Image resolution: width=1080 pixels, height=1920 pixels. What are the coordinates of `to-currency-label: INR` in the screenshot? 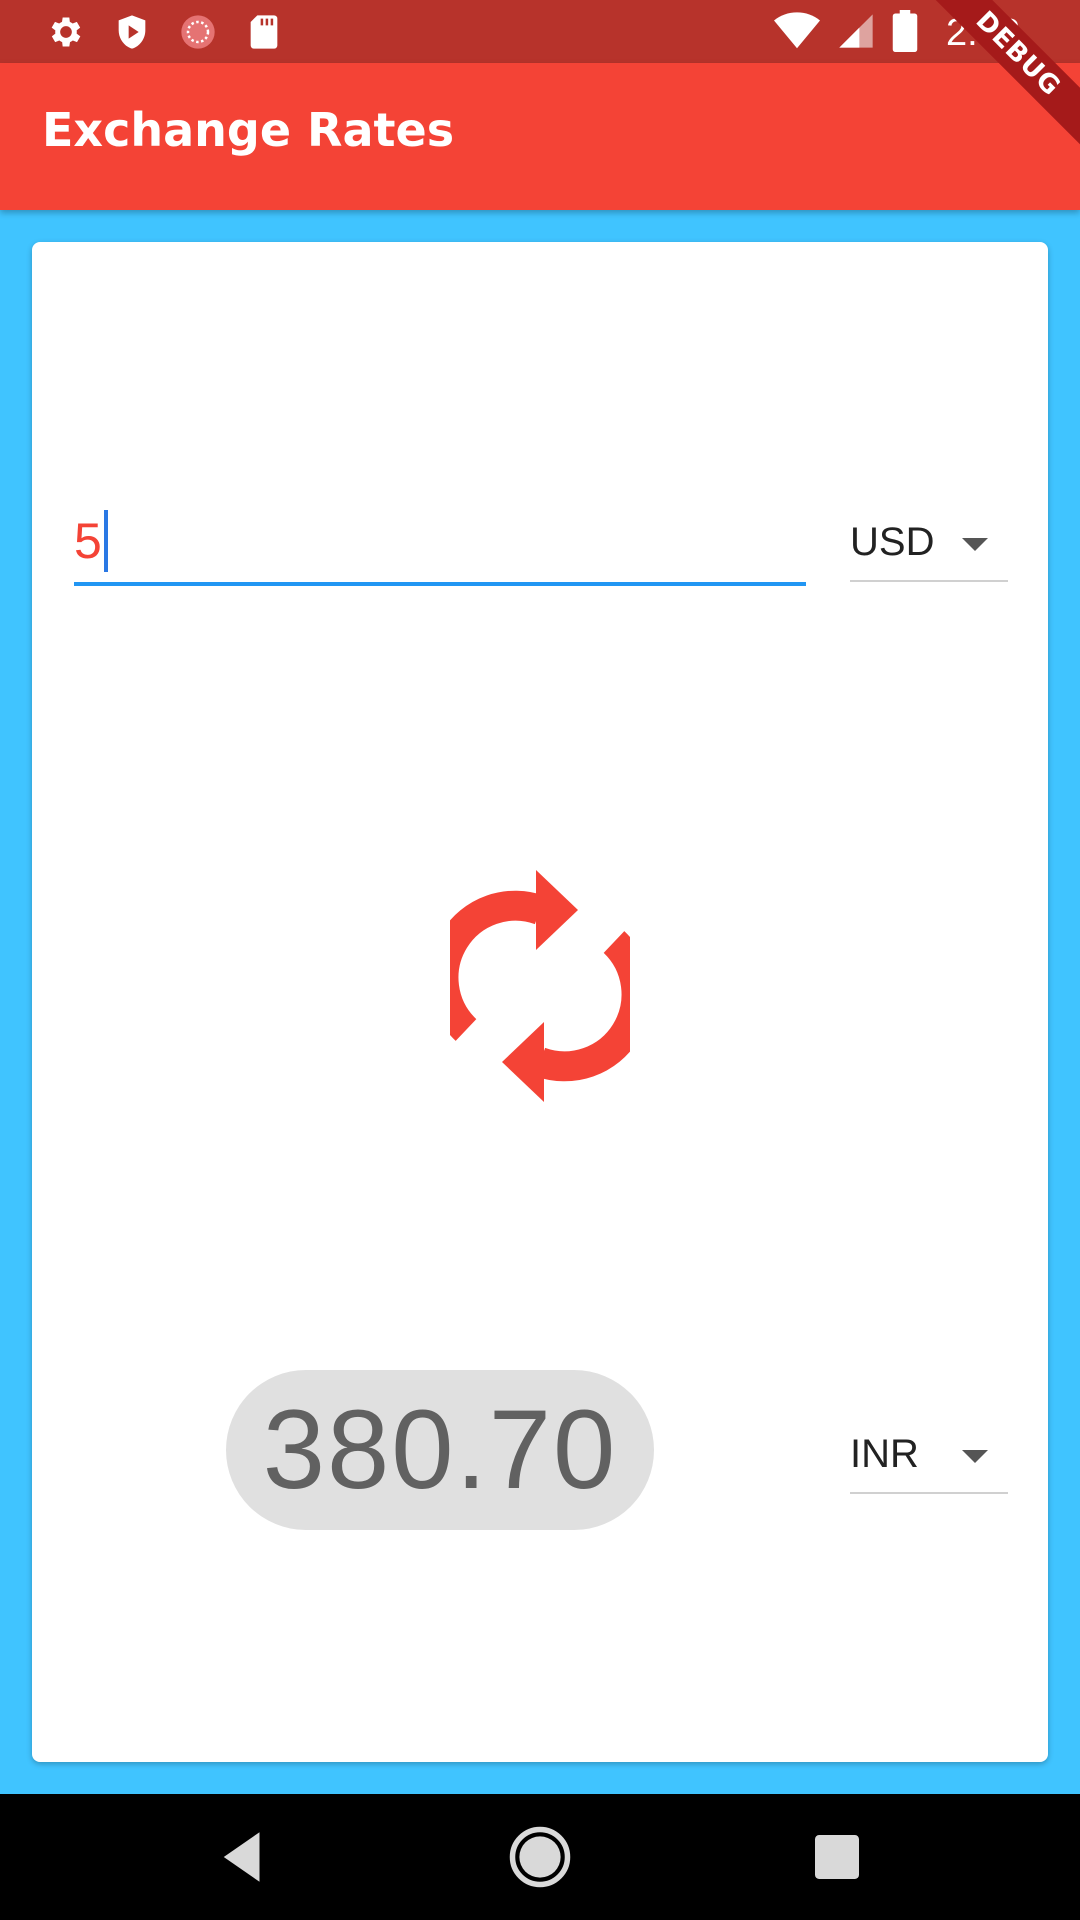 It's located at (884, 1454).